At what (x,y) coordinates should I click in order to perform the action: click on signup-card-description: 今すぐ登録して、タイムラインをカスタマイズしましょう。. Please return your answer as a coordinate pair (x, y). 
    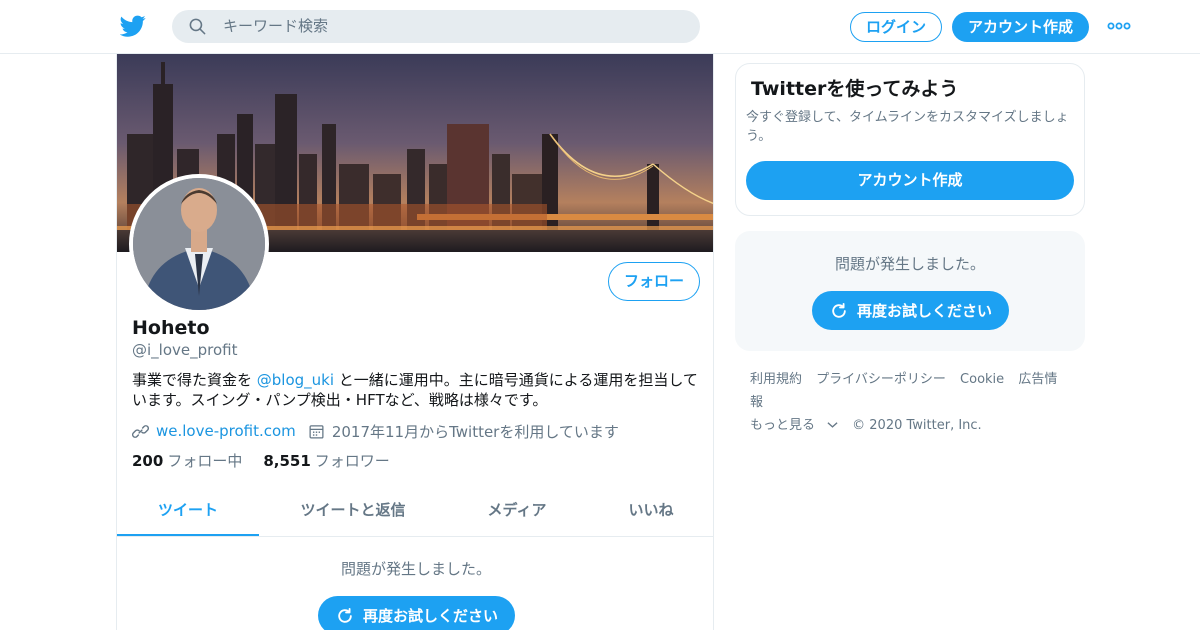
    Looking at the image, I should click on (907, 127).